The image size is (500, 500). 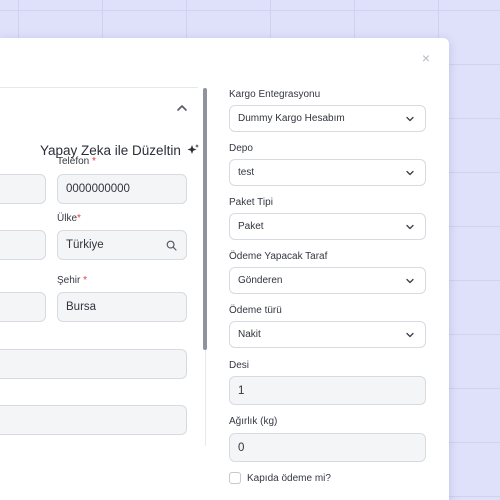 I want to click on payer-select: Gönderen, so click(x=327, y=280).